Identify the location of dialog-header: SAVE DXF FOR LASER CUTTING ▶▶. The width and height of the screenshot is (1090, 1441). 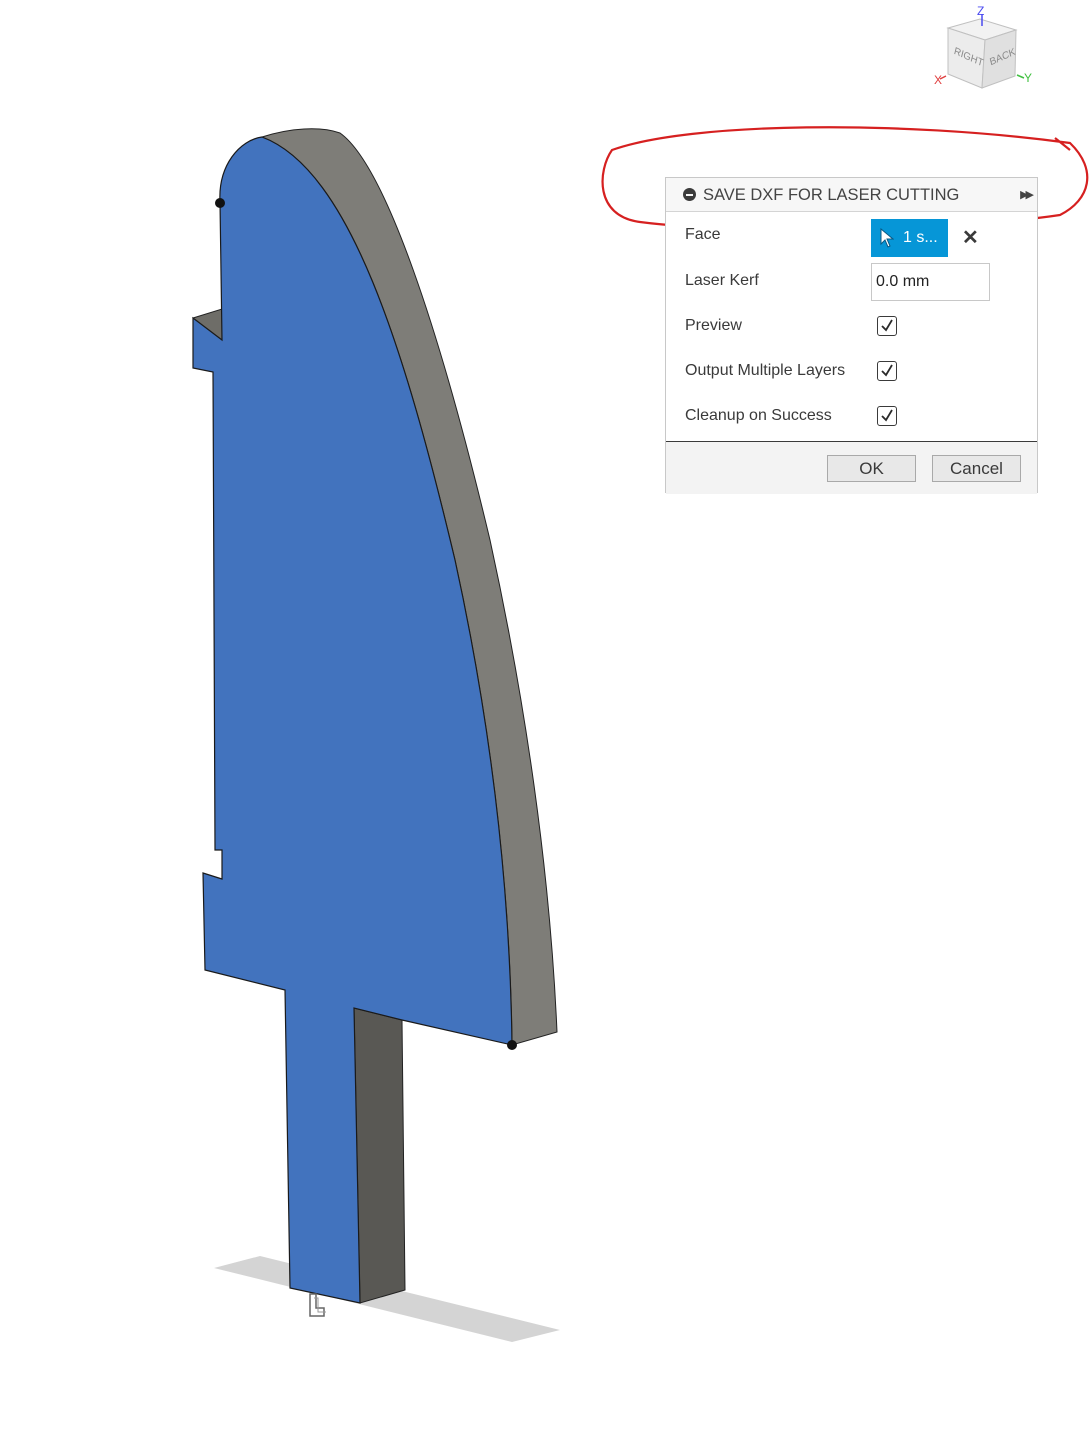
(851, 195).